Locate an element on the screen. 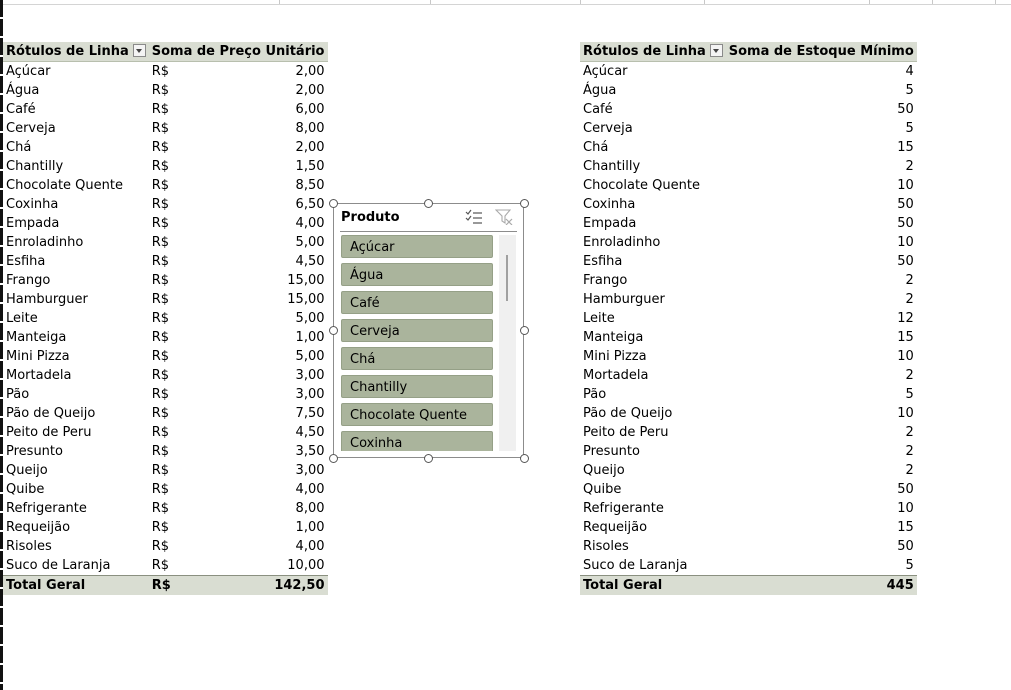 The width and height of the screenshot is (1011, 690). pivot-row: Refrigerante 10 is located at coordinates (748, 508).